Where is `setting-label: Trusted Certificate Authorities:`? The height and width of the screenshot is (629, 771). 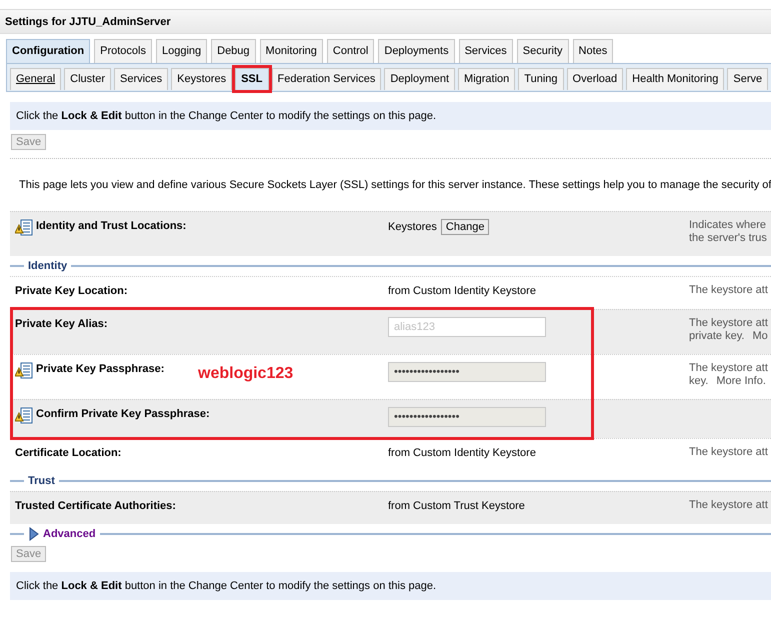 setting-label: Trusted Certificate Authorities: is located at coordinates (95, 506).